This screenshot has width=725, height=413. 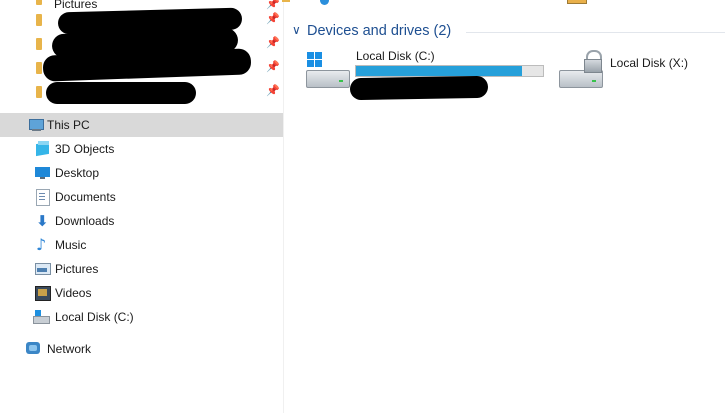 I want to click on nav-item-label: Videos, so click(x=73, y=293).